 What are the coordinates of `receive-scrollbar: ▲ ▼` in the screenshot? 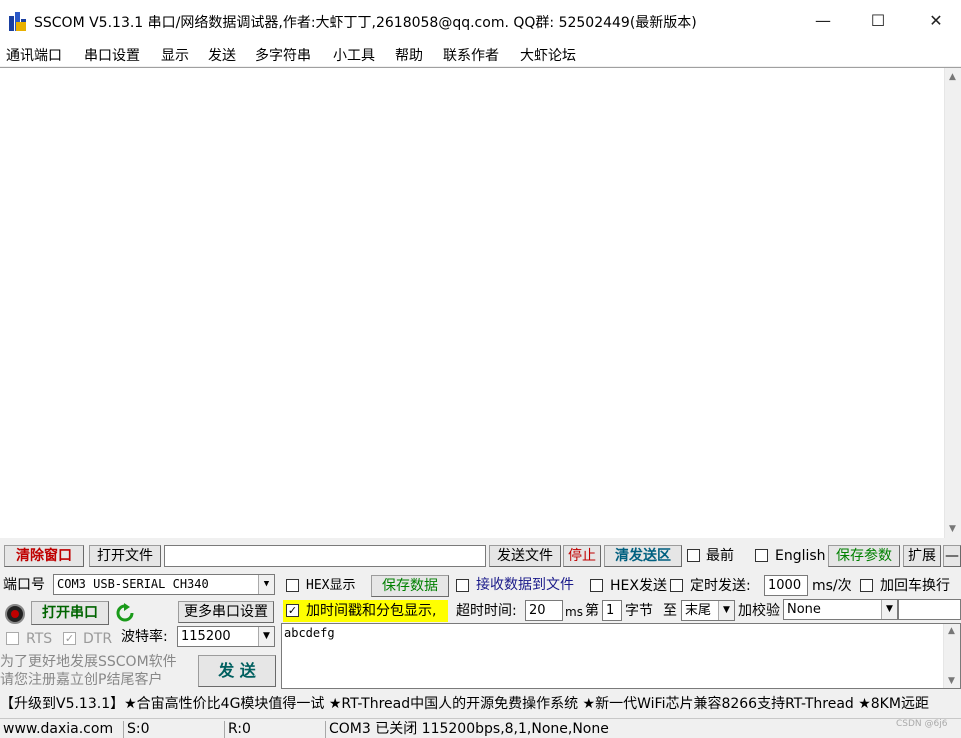 It's located at (952, 303).